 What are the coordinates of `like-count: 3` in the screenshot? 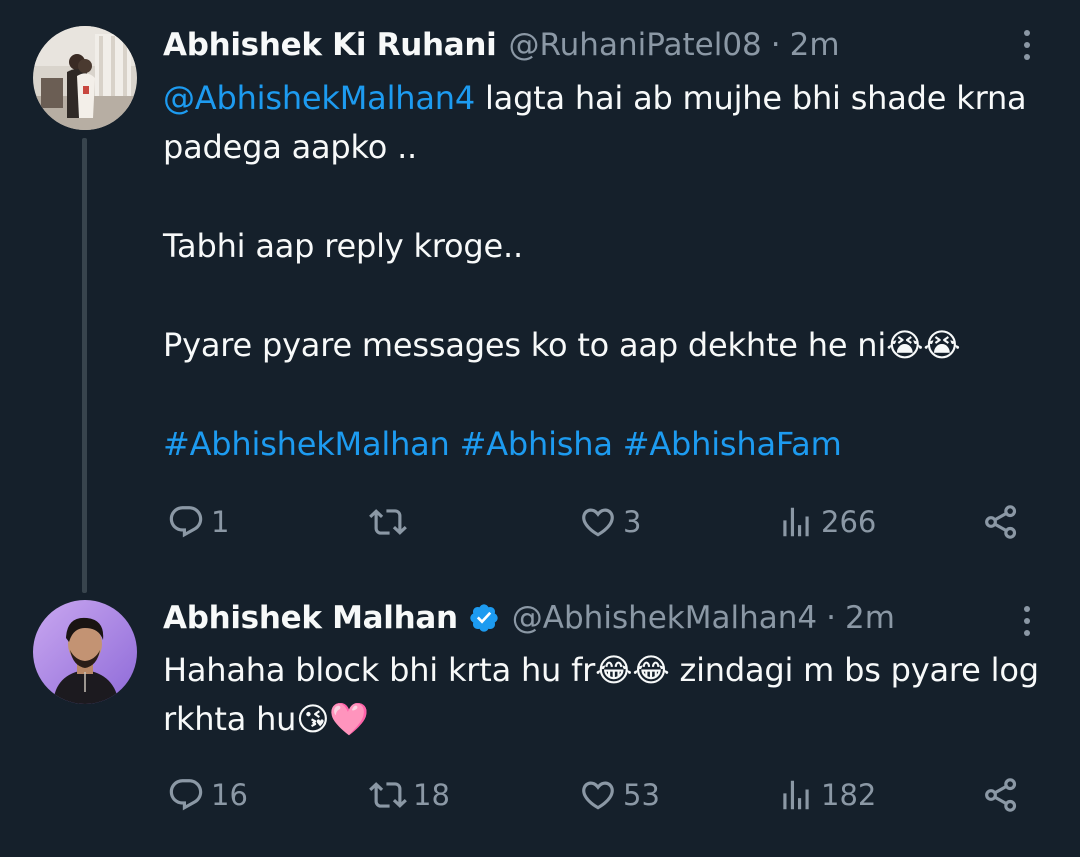 It's located at (632, 522).